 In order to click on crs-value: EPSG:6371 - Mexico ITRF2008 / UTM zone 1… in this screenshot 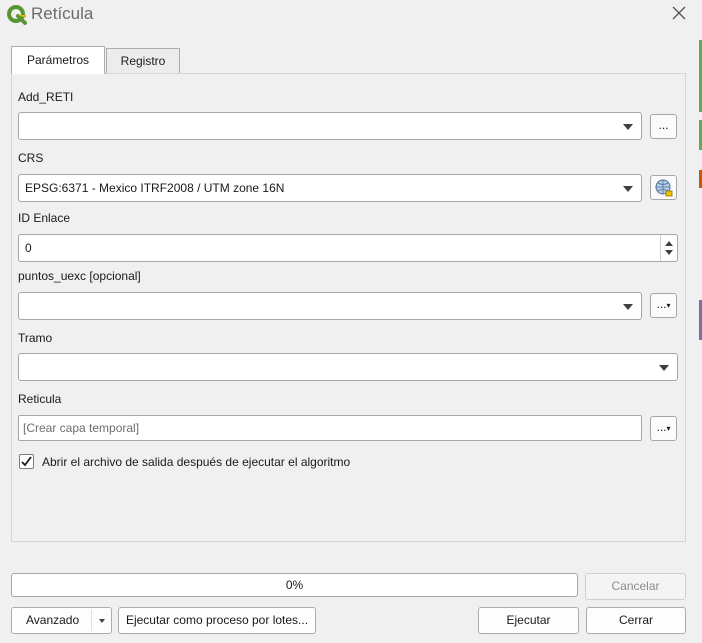, I will do `click(155, 188)`.